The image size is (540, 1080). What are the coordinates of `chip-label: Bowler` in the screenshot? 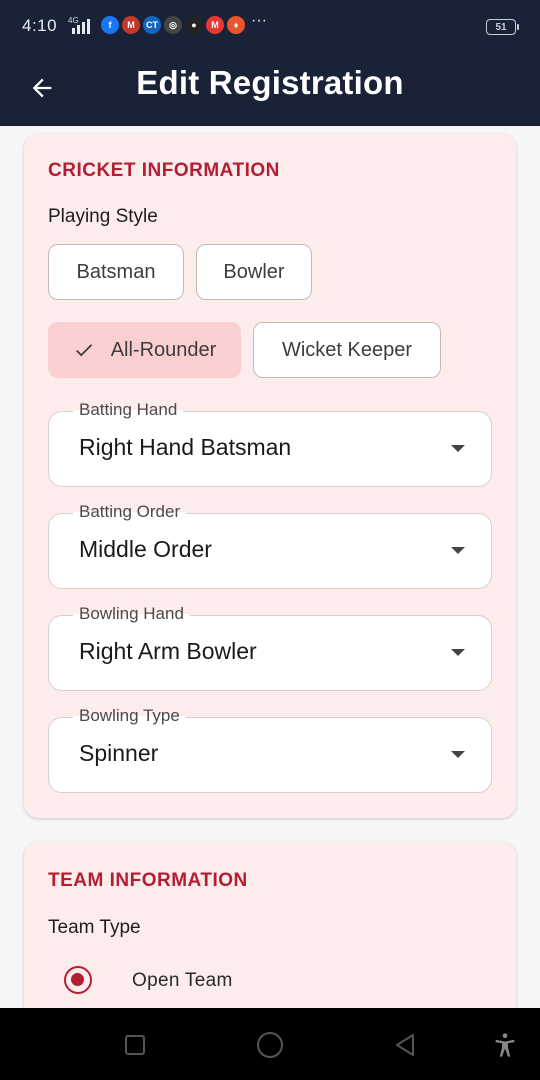 It's located at (254, 271).